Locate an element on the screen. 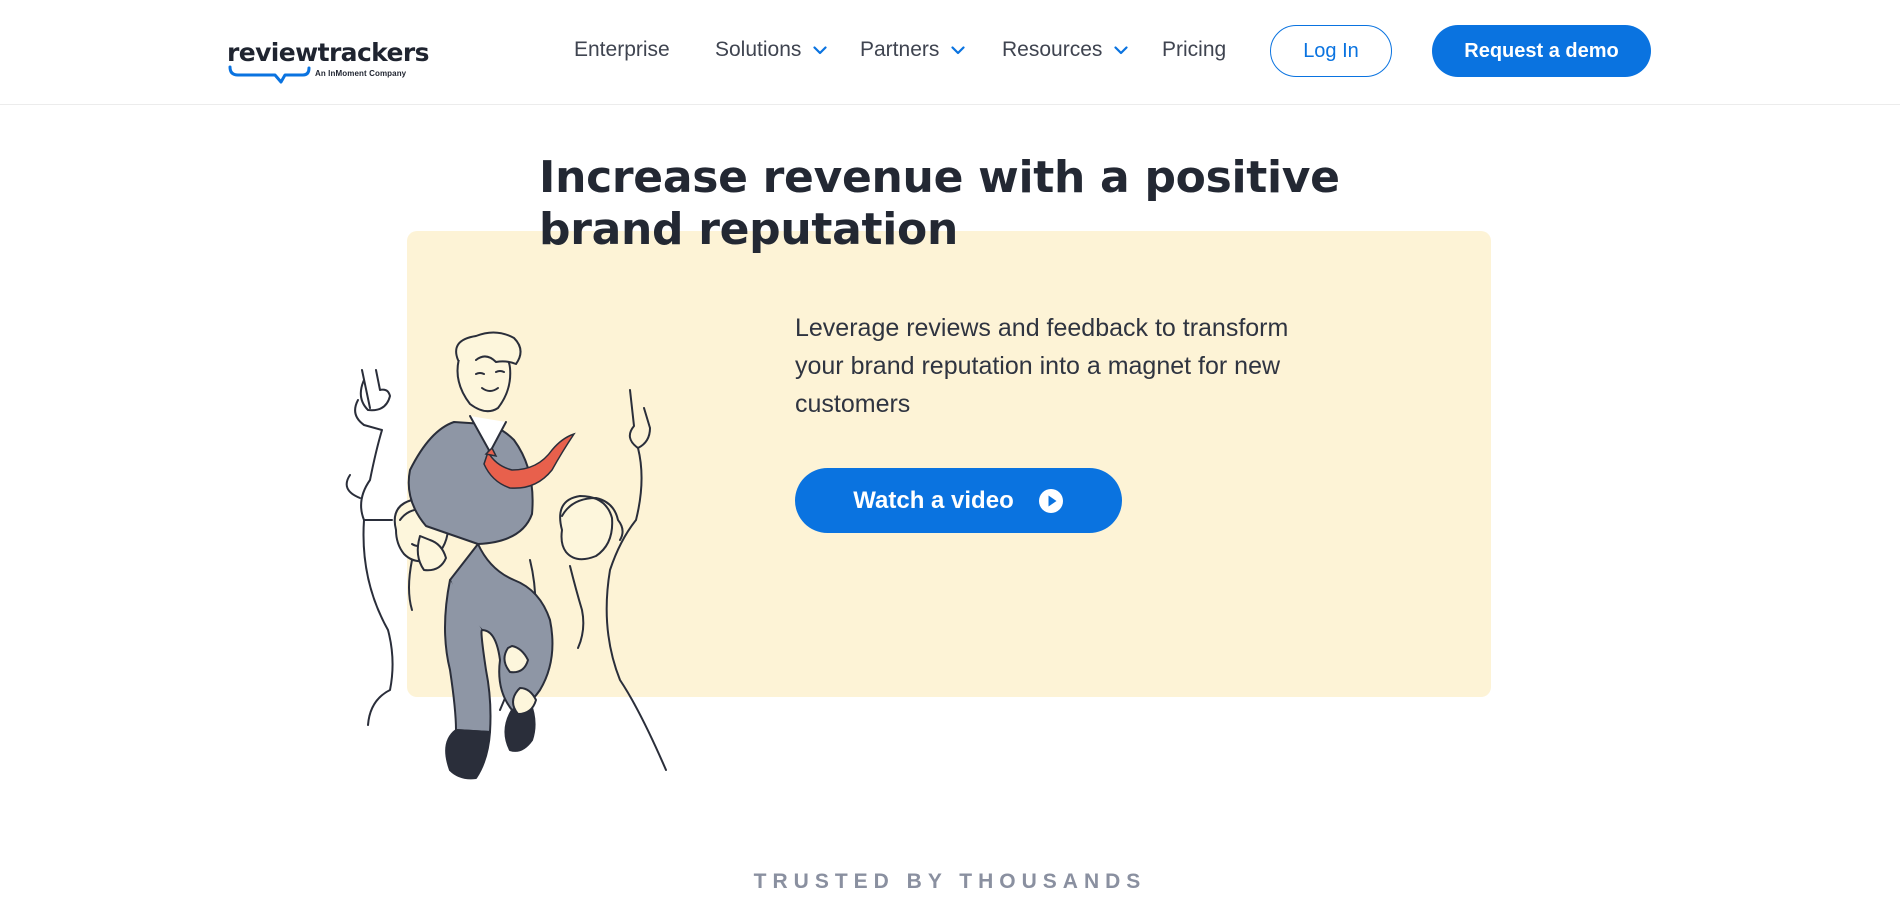 The width and height of the screenshot is (1900, 910). trusted-by-heading: TRUSTED BY THOUSANDS is located at coordinates (950, 881).